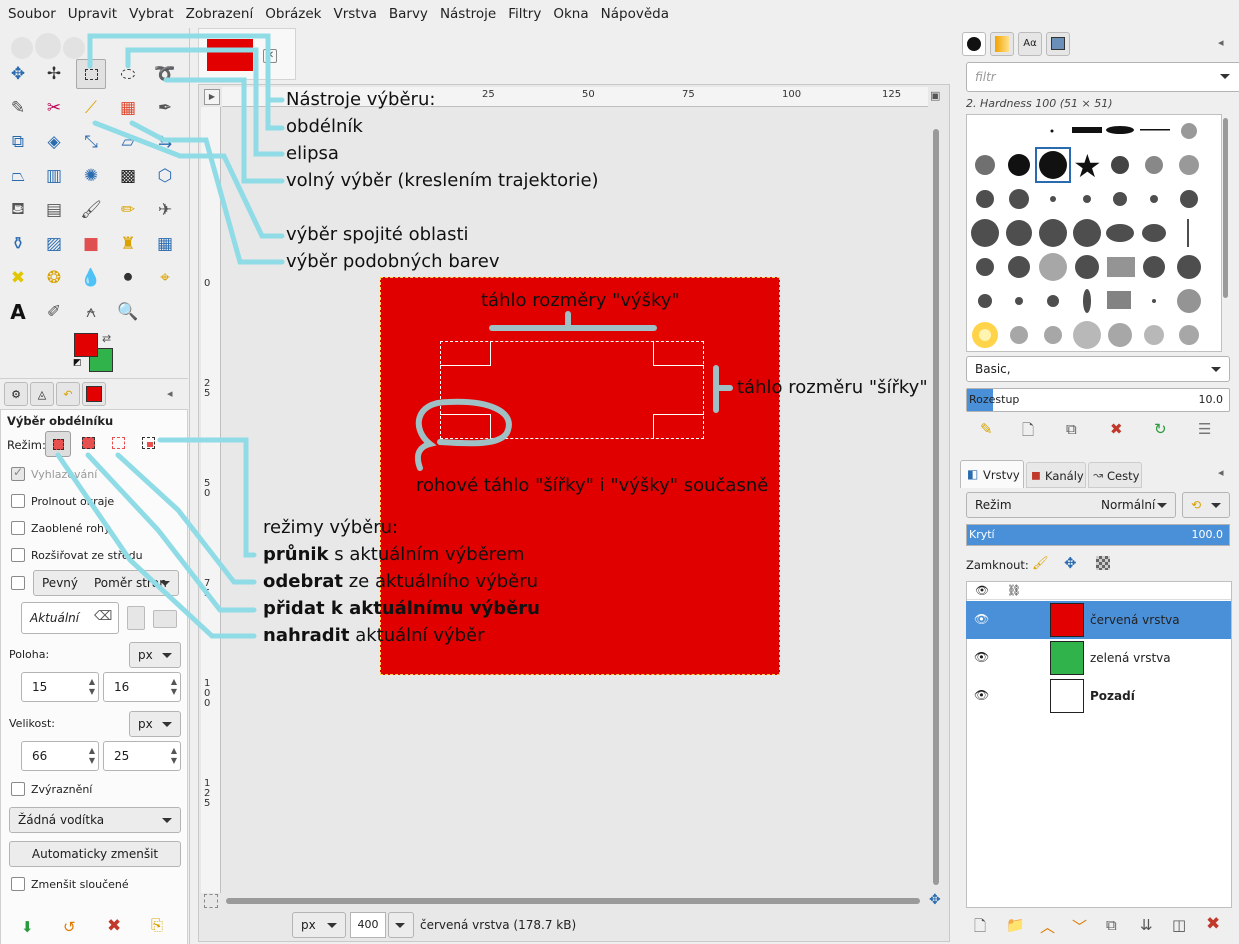  I want to click on guides-combo: Žádná vodítka, so click(95, 820).